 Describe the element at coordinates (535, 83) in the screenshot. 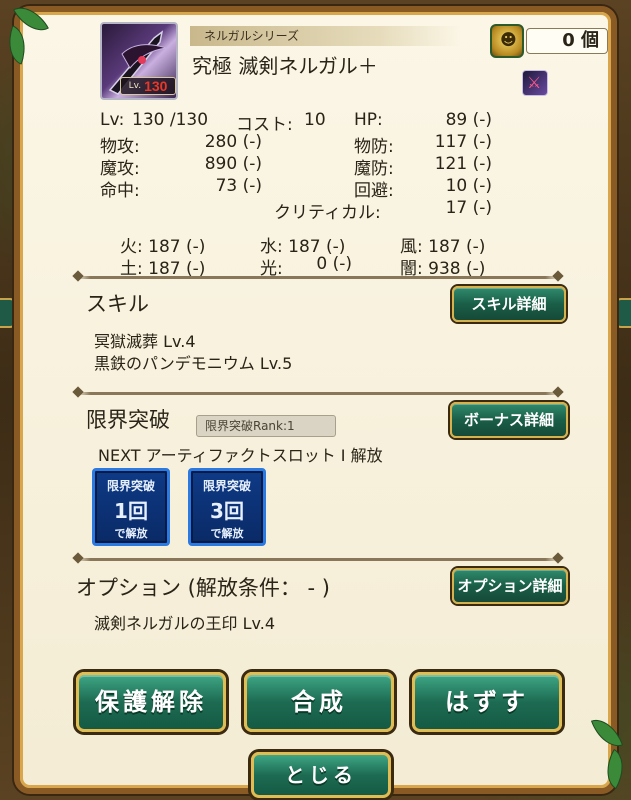

I see `sword-type-icon: ⚔` at that location.